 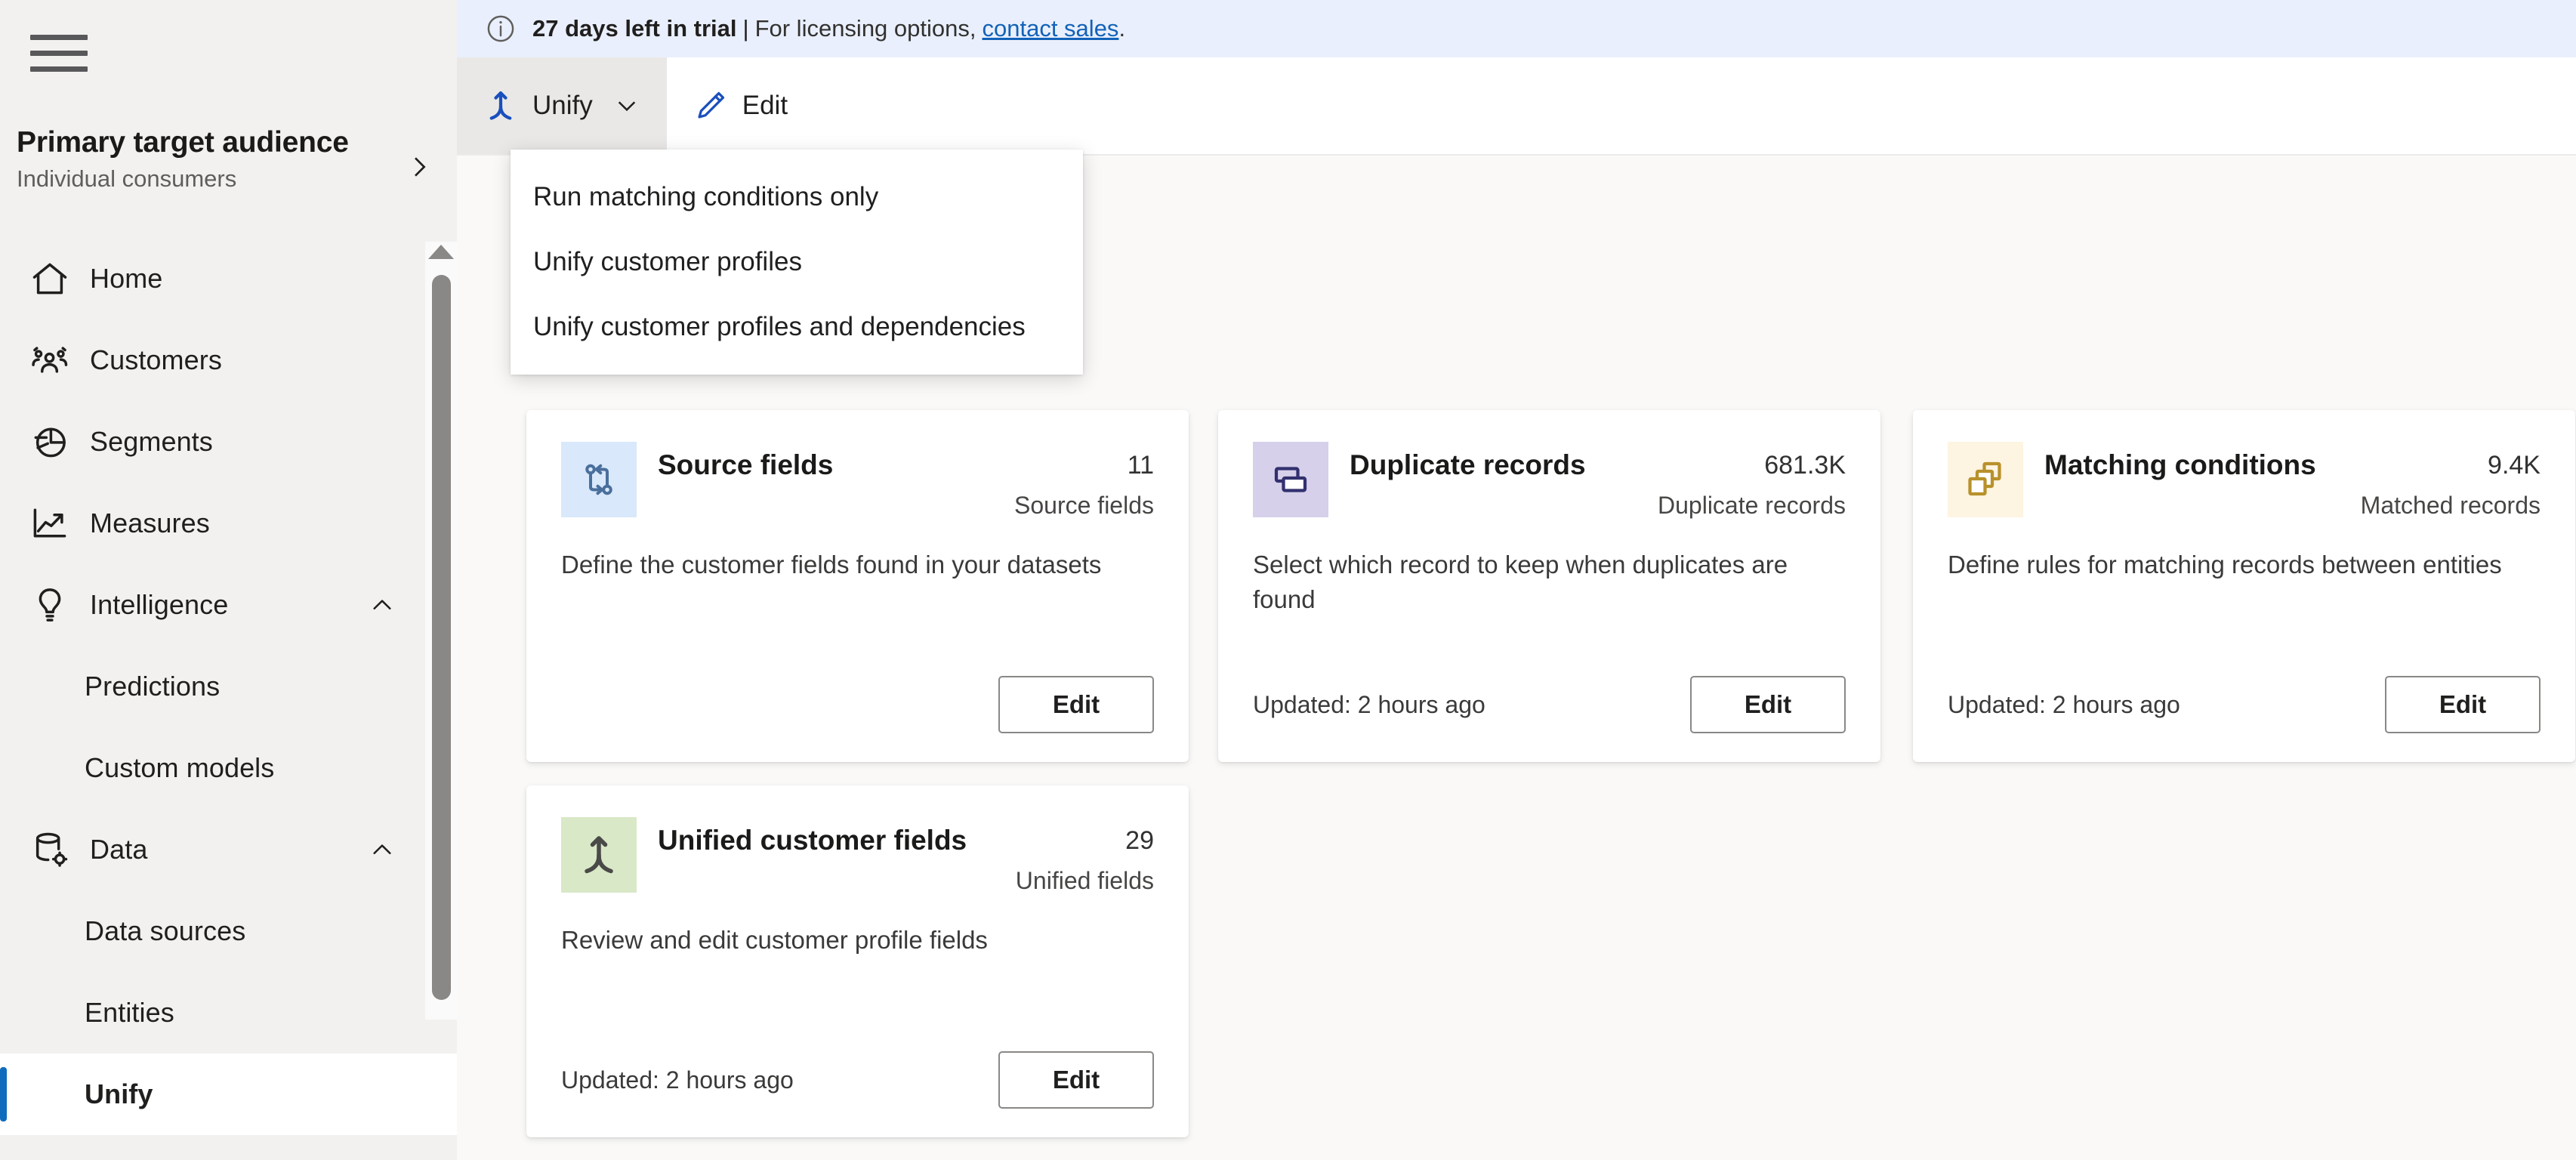 I want to click on lightbulb-icon, so click(x=49, y=605).